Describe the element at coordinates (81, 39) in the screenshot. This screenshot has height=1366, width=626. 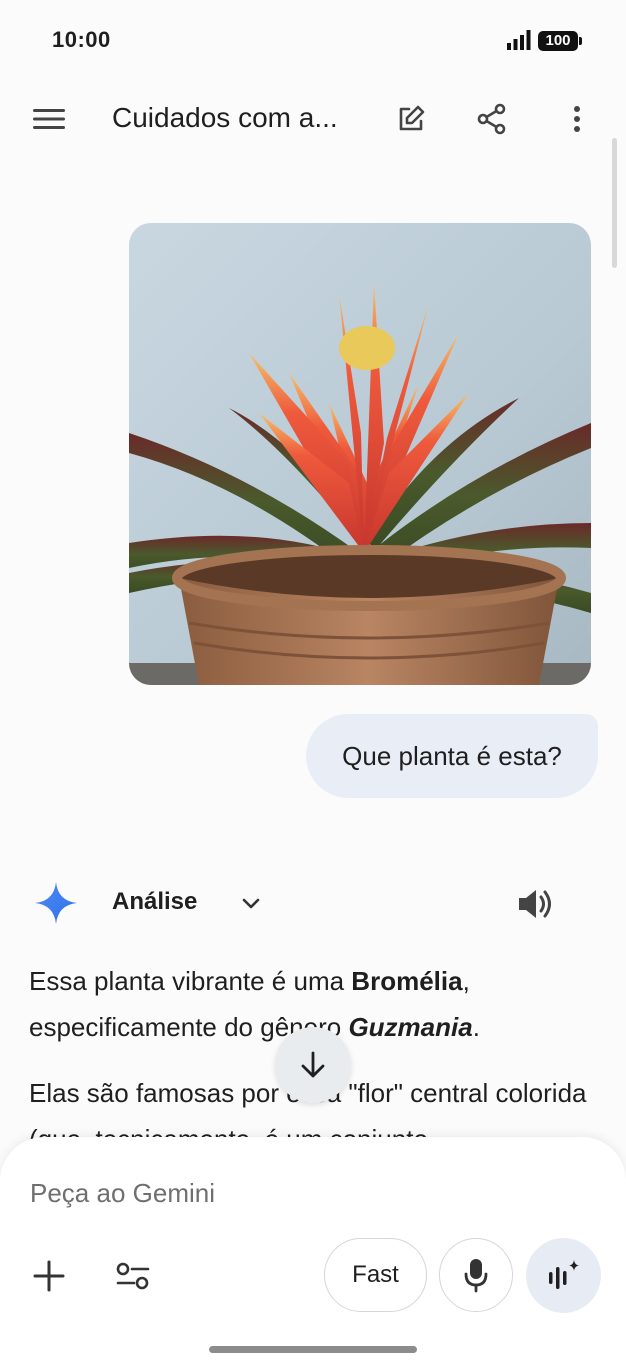
I see `status-time: 10:00` at that location.